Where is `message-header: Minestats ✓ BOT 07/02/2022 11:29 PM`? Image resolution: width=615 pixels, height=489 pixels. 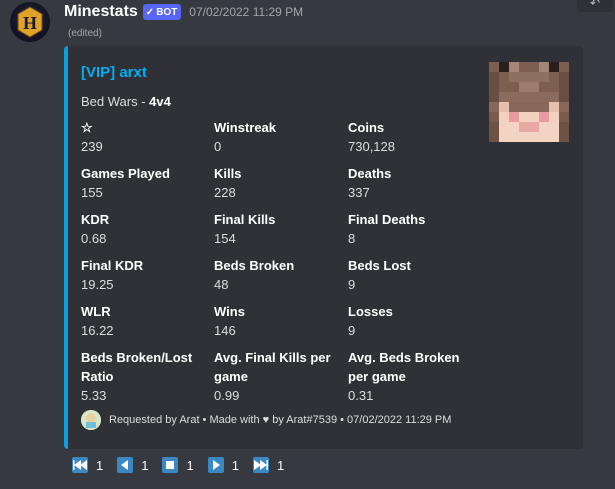 message-header: Minestats ✓ BOT 07/02/2022 11:29 PM is located at coordinates (183, 12).